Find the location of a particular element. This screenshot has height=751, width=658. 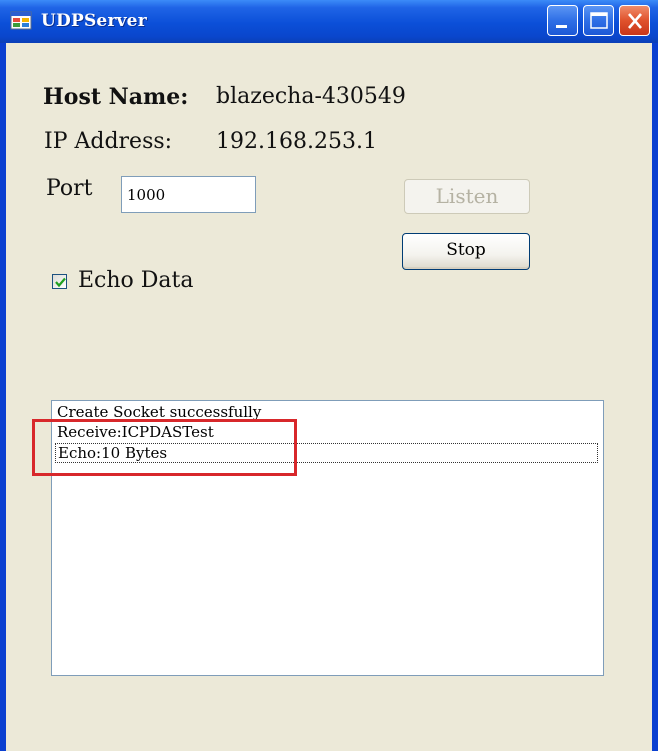

checkbox-check-icon is located at coordinates (59, 281).